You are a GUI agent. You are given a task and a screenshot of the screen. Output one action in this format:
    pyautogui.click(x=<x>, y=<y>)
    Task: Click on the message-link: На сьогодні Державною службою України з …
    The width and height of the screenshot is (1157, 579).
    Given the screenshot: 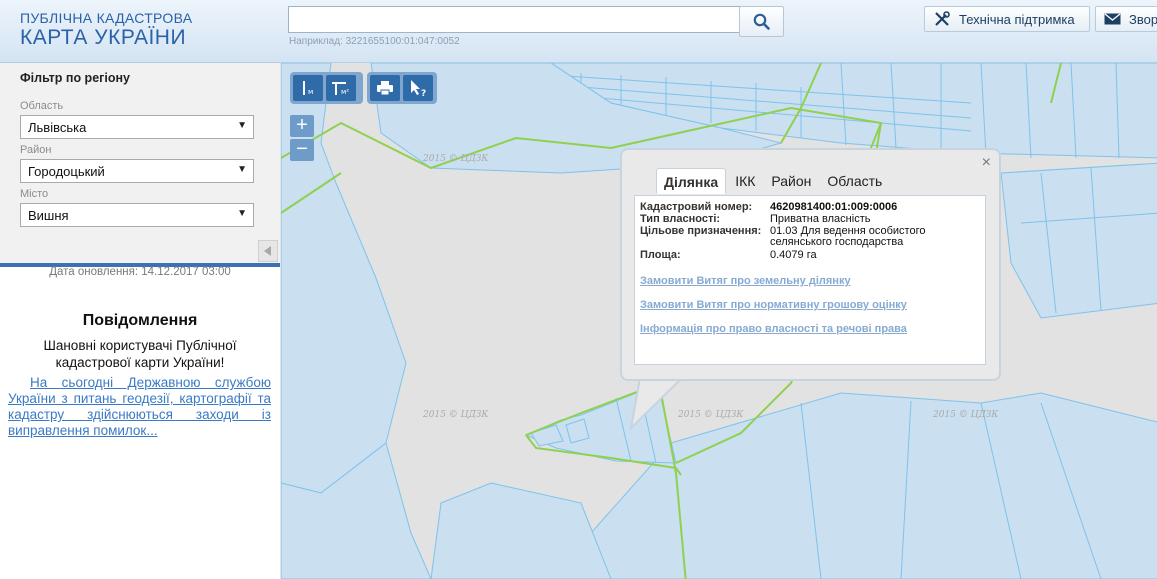 What is the action you would take?
    pyautogui.click(x=139, y=407)
    